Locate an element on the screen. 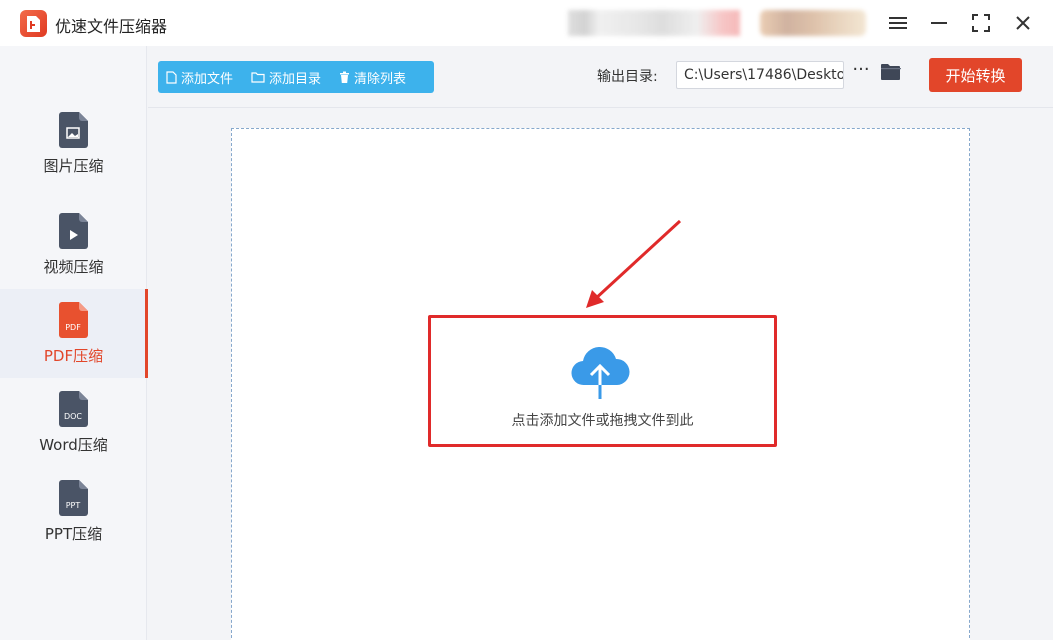 This screenshot has width=1053, height=640. minimize-button is located at coordinates (939, 23).